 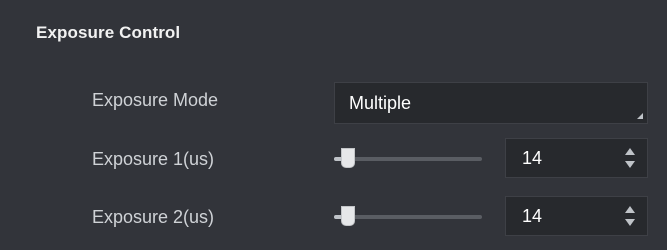 What do you see at coordinates (153, 216) in the screenshot?
I see `exposure-2-label: Exposure 2(us)` at bounding box center [153, 216].